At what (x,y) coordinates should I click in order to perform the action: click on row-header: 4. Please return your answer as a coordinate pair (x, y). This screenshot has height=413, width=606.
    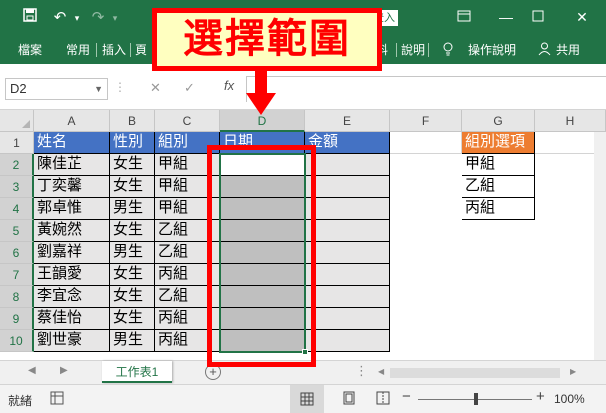
    Looking at the image, I should click on (17, 209).